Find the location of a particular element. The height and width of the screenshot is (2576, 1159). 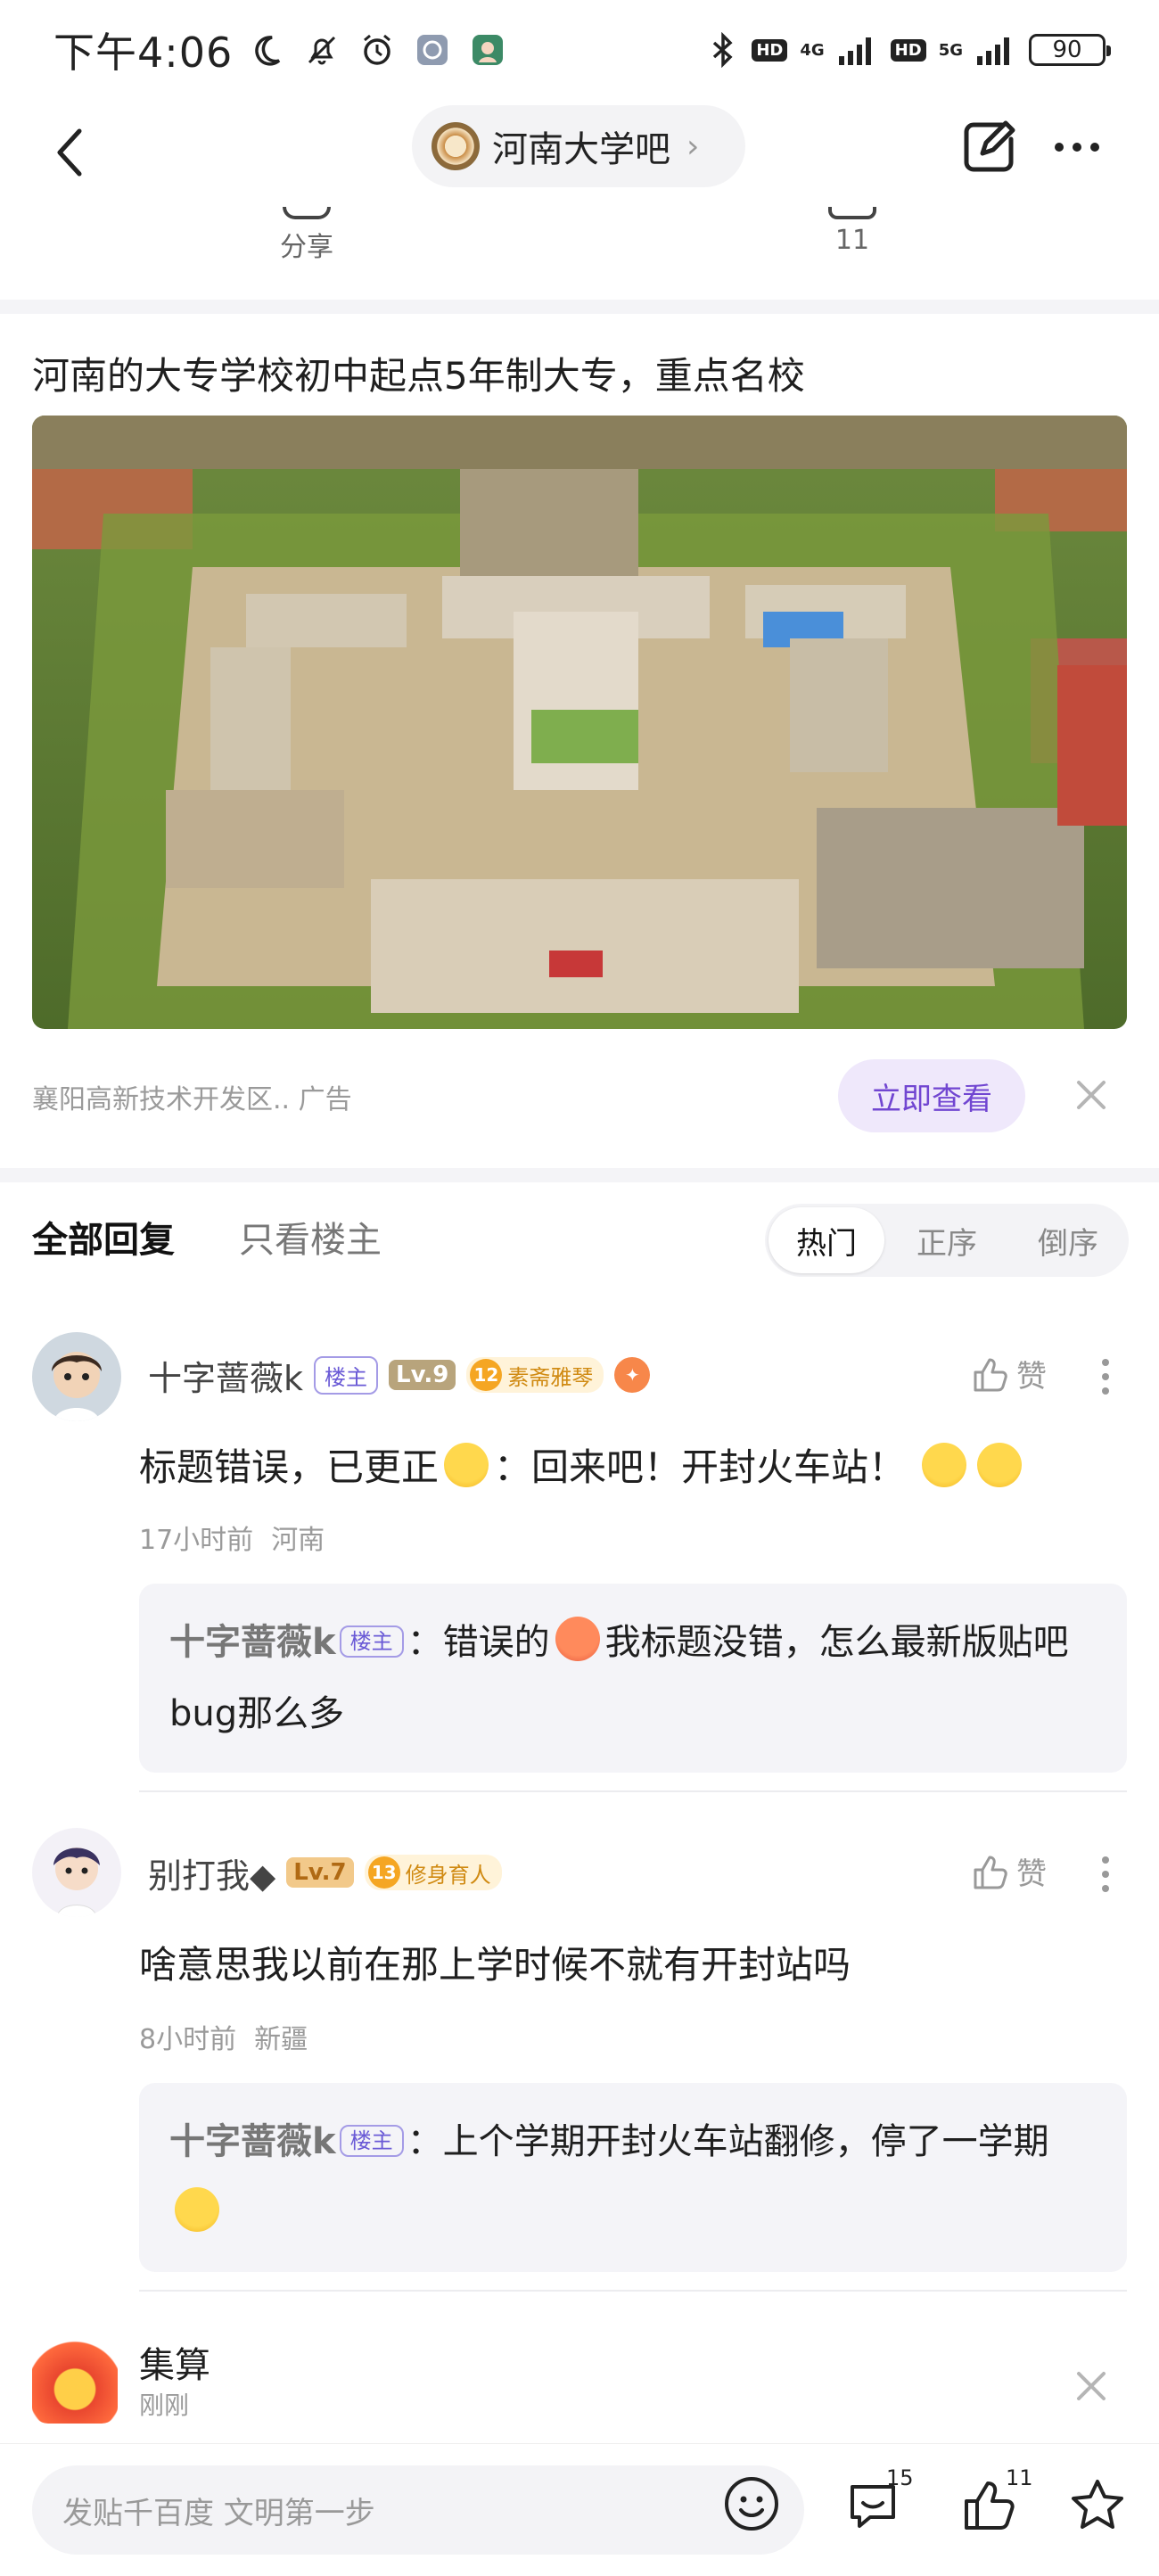

user-avatar-image is located at coordinates (76, 1872).